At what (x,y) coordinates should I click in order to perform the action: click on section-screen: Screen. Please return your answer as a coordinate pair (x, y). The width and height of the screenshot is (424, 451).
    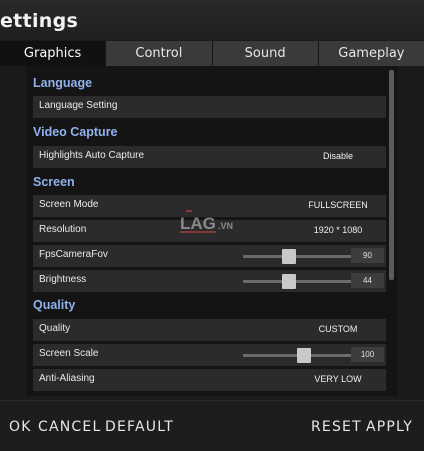
    Looking at the image, I should click on (54, 182).